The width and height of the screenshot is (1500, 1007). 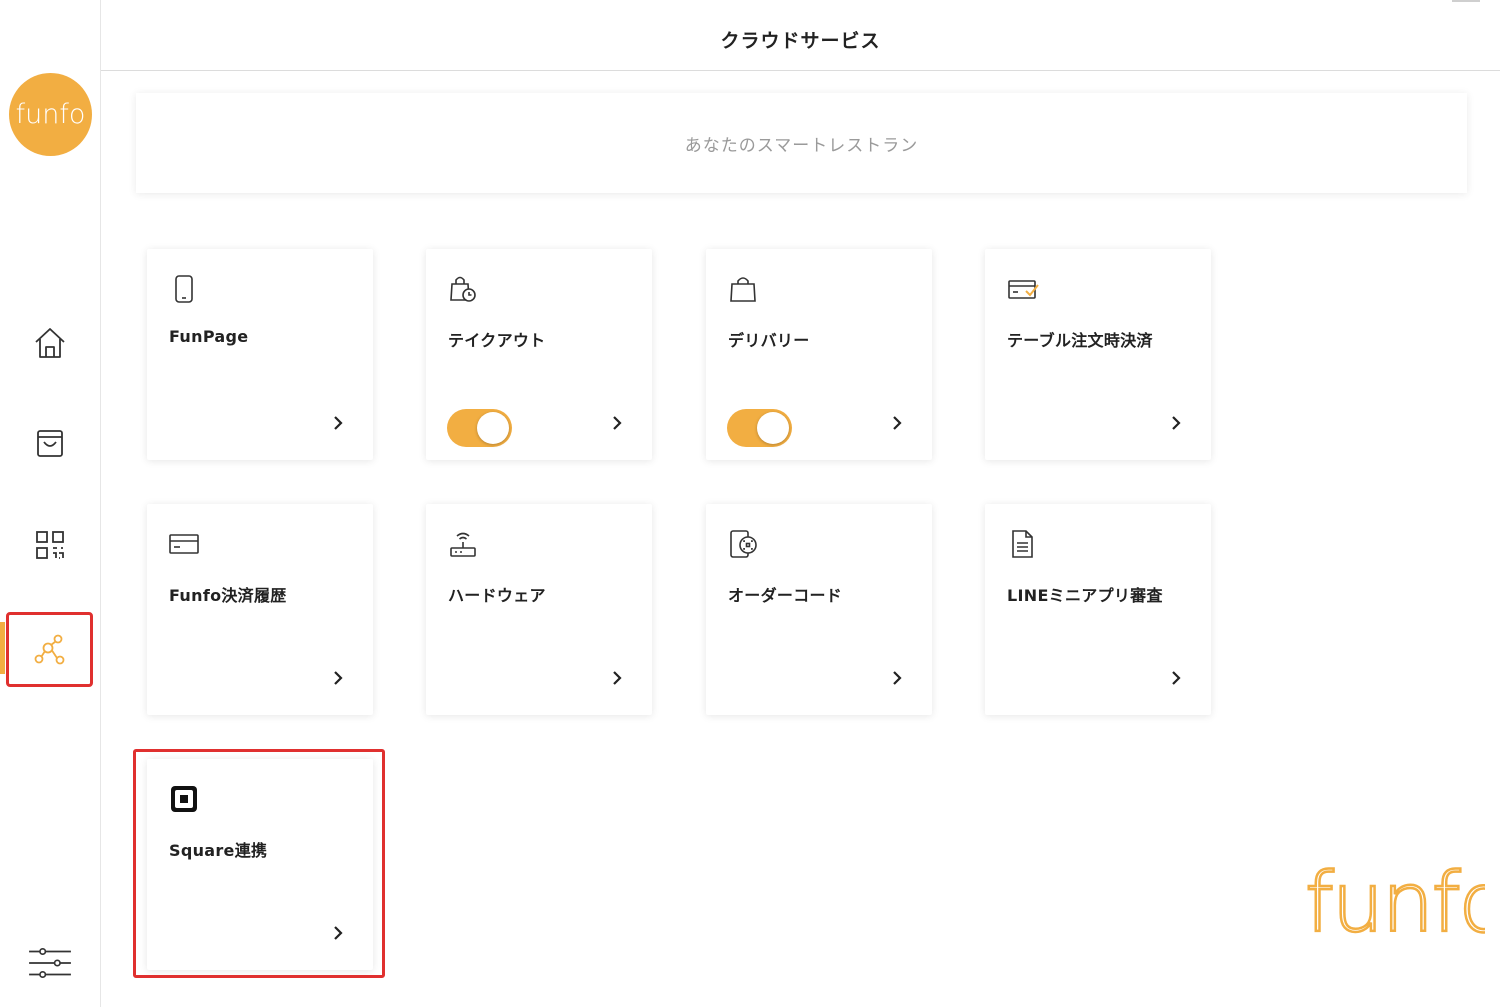 I want to click on header: クラウドサービス, so click(x=800, y=35).